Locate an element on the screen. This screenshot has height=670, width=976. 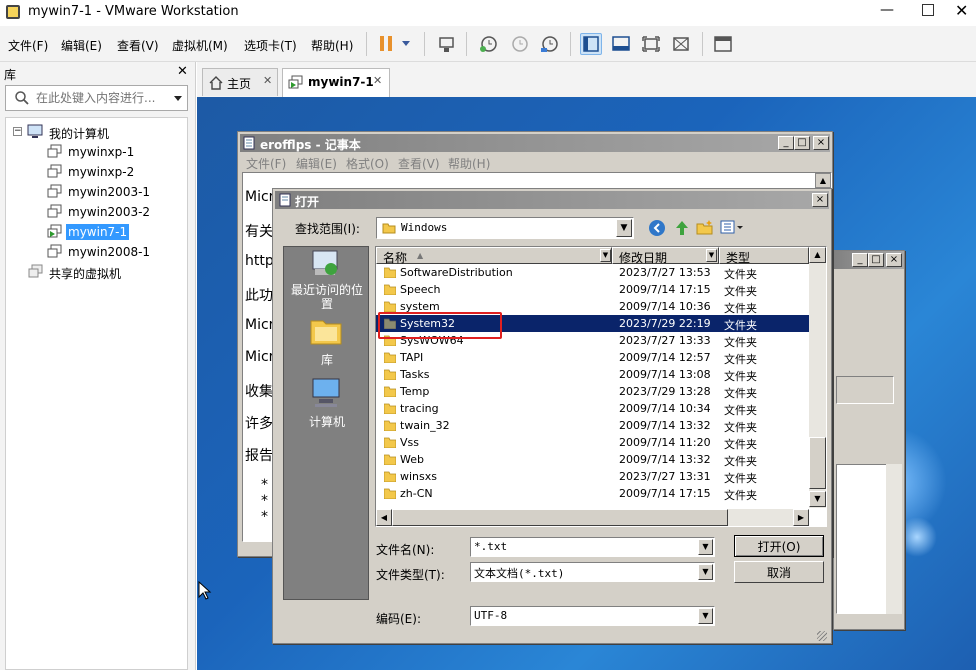
scrollbar is located at coordinates (894, 539).